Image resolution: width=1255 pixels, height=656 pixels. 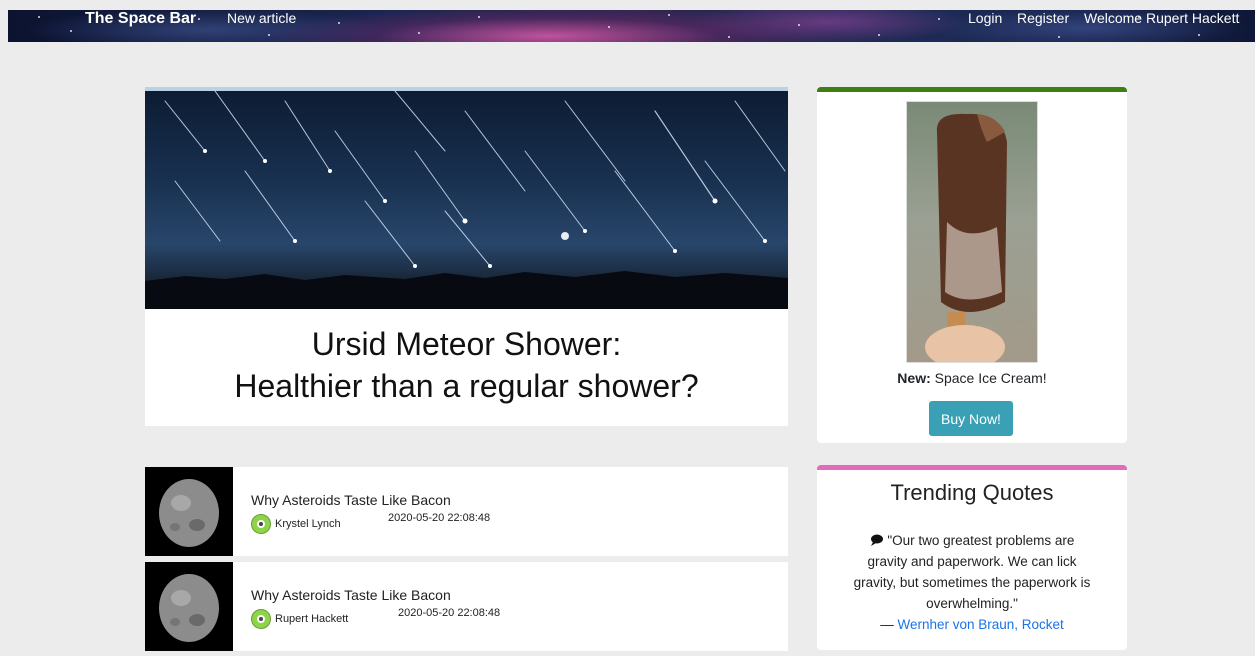 I want to click on new-article-link: New article, so click(x=261, y=18).